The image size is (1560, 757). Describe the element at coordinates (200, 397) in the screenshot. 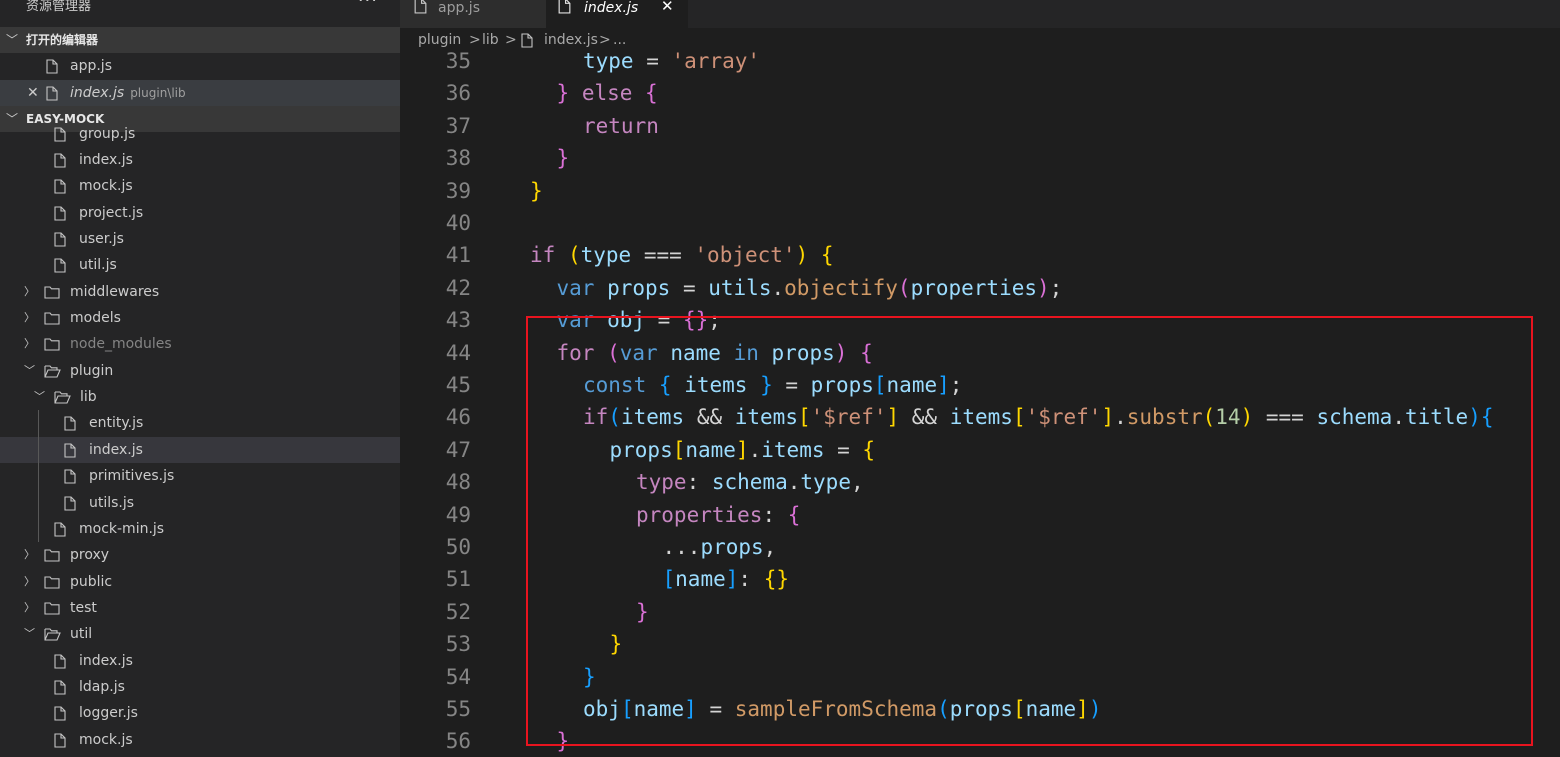

I see `tree-folder-item: ﹀ lib` at that location.